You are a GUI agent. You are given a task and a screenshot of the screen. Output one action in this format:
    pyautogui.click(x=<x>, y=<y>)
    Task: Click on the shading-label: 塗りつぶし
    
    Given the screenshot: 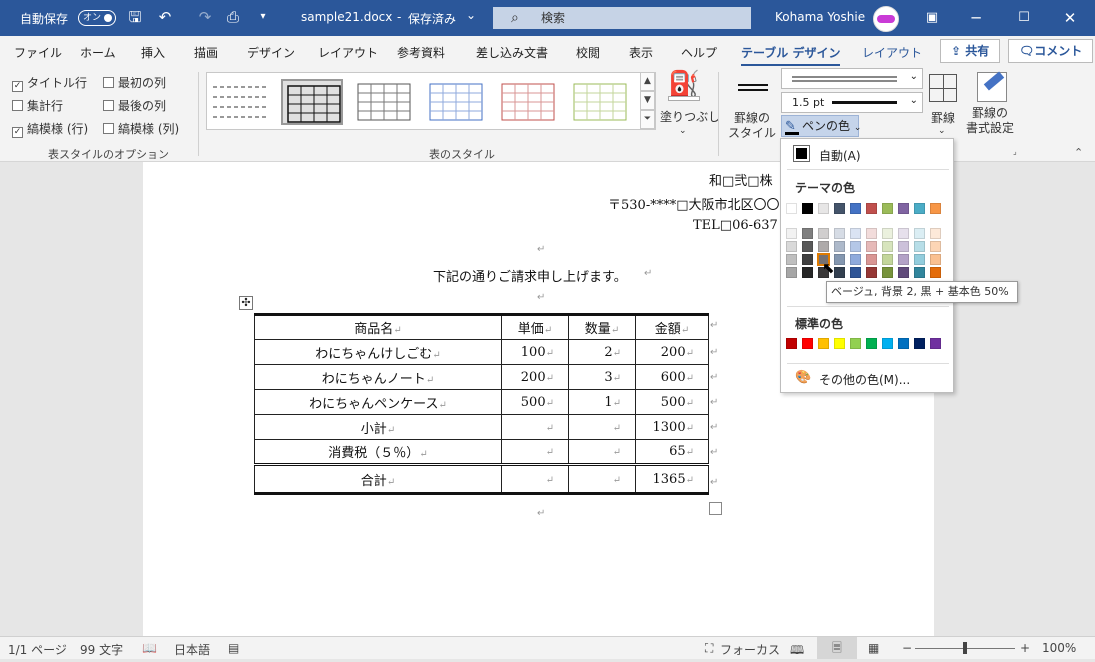 What is the action you would take?
    pyautogui.click(x=690, y=117)
    